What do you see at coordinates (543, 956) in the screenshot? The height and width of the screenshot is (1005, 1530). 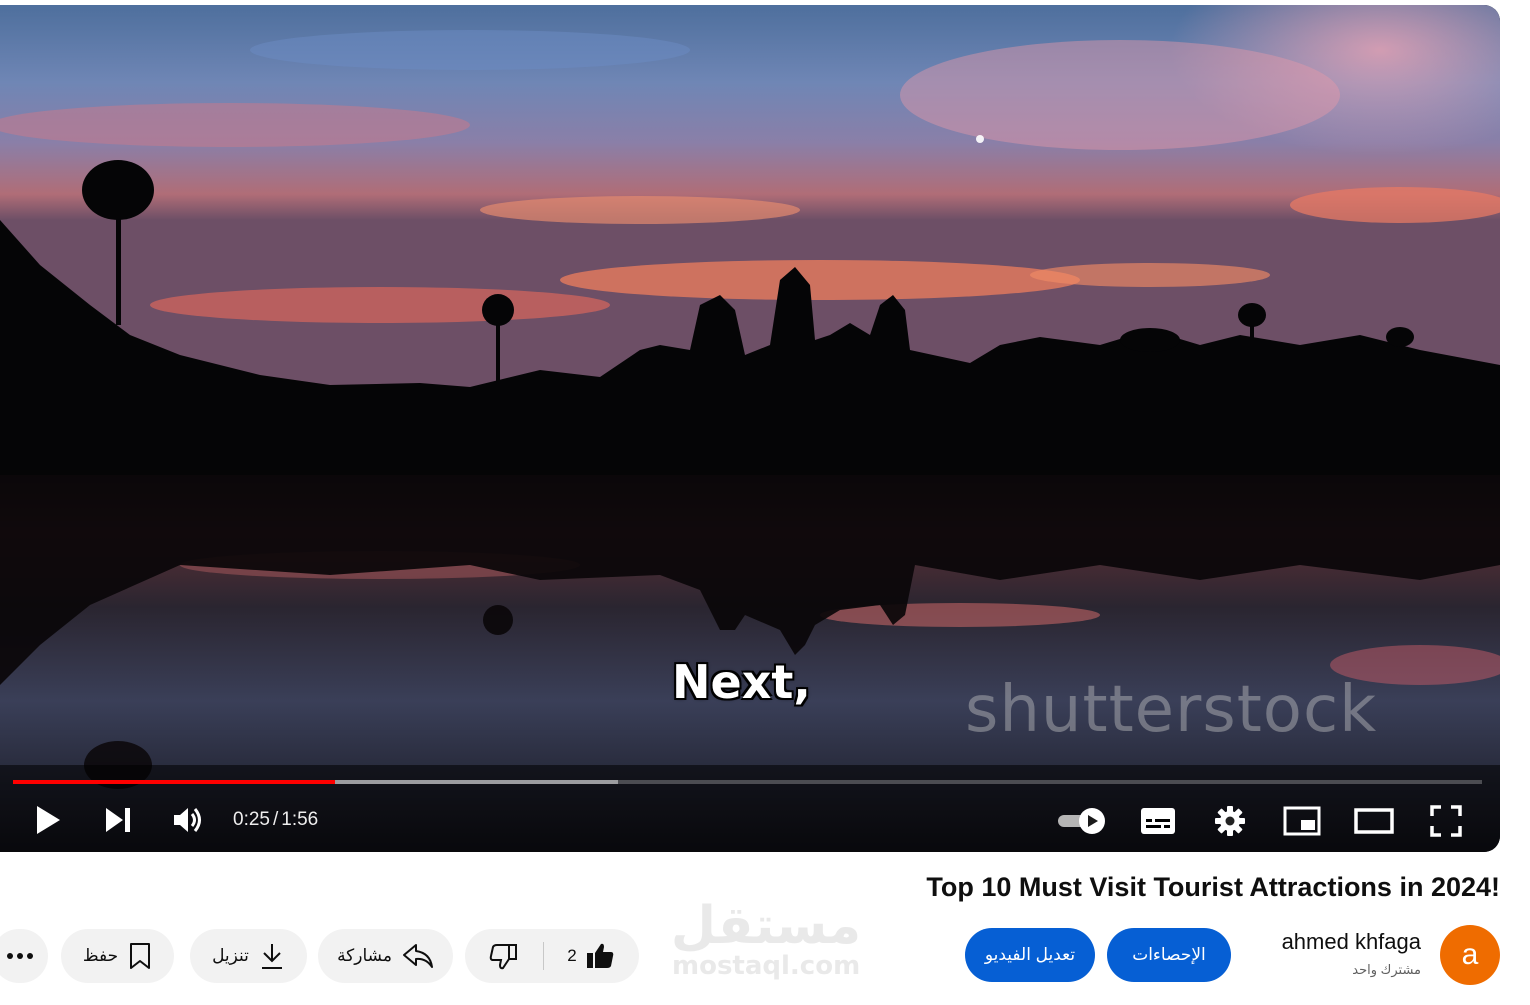 I see `like-divider` at bounding box center [543, 956].